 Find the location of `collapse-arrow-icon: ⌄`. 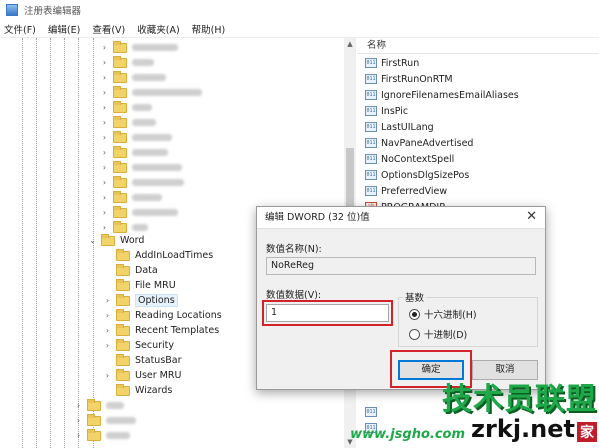

collapse-arrow-icon: ⌄ is located at coordinates (92, 240).